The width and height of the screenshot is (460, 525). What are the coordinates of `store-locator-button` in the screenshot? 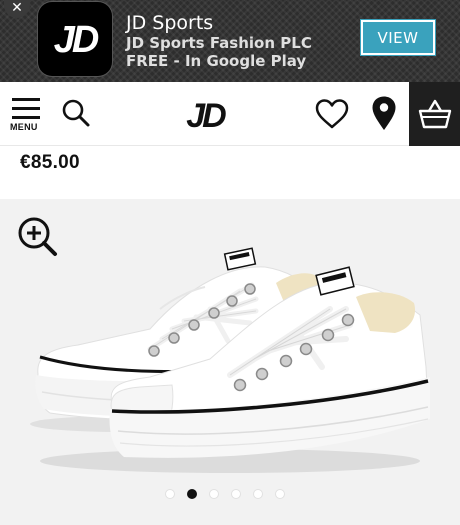 It's located at (384, 113).